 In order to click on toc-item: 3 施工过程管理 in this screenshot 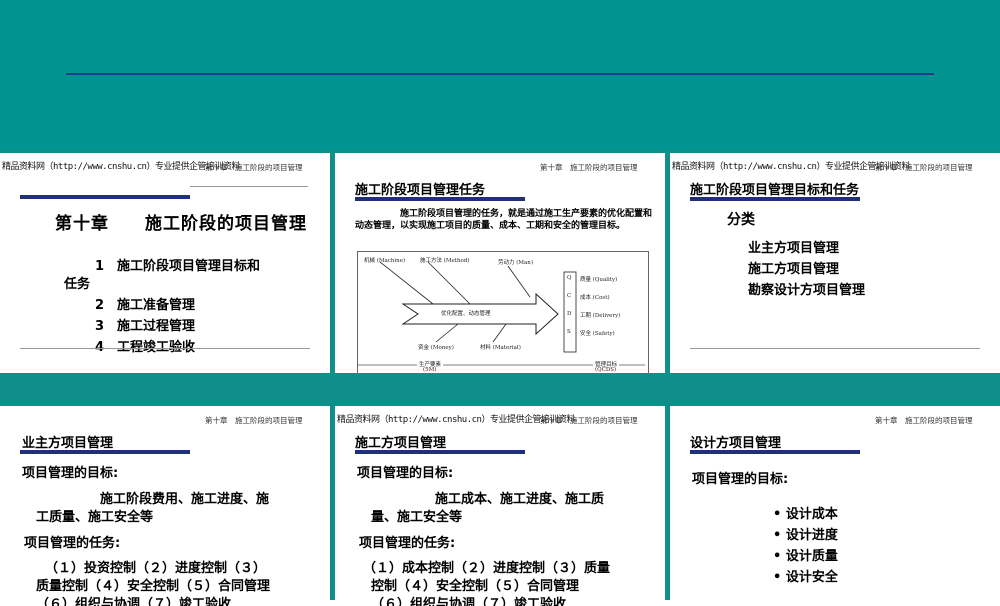, I will do `click(145, 326)`.